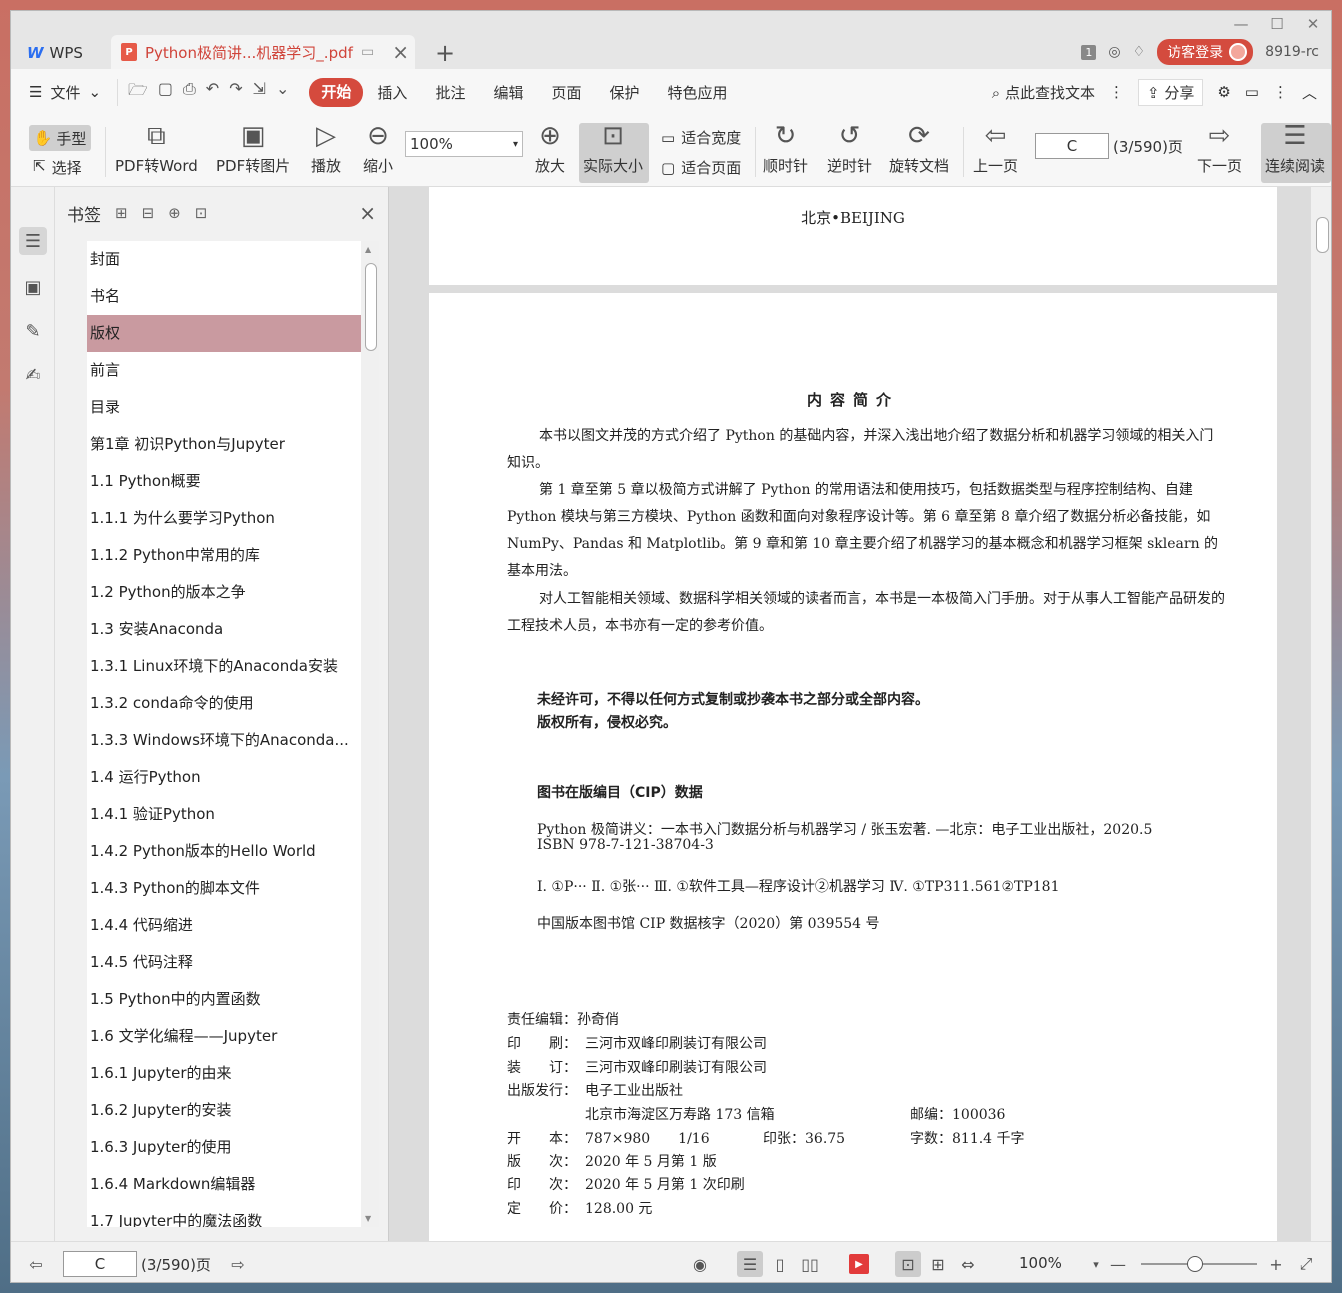 This screenshot has width=1342, height=1293. I want to click on thumbnail-panel-icon: ▣, so click(33, 287).